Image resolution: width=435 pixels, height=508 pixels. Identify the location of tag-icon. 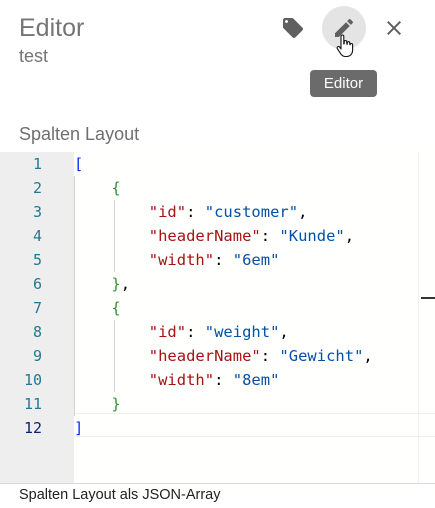
(293, 28).